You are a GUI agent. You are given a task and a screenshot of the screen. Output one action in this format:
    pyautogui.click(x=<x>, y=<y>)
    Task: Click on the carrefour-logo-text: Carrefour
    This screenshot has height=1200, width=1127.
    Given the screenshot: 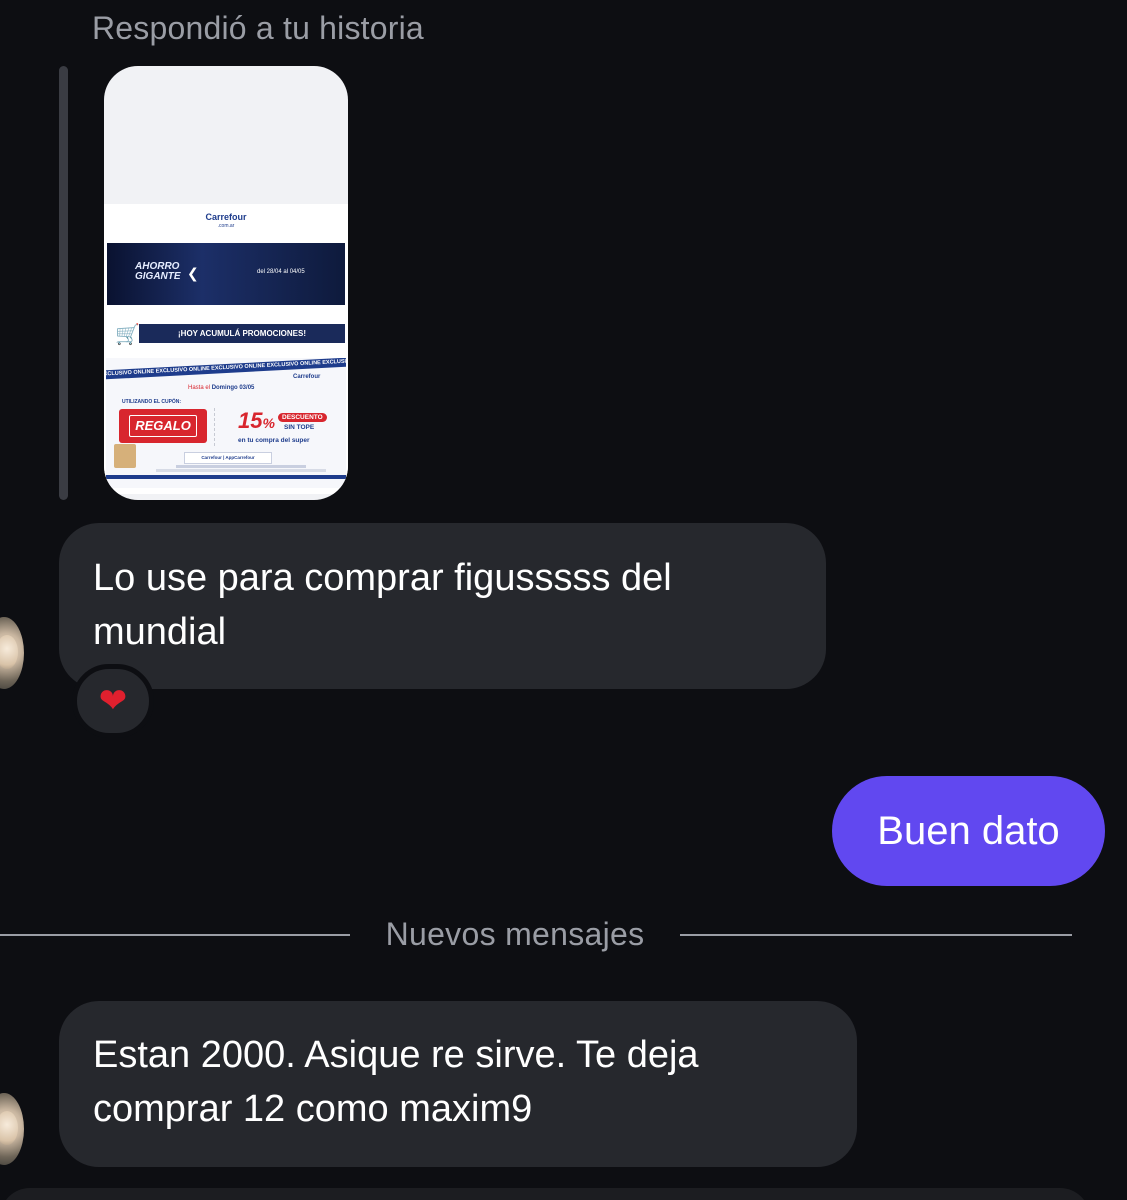 What is the action you would take?
    pyautogui.click(x=226, y=217)
    